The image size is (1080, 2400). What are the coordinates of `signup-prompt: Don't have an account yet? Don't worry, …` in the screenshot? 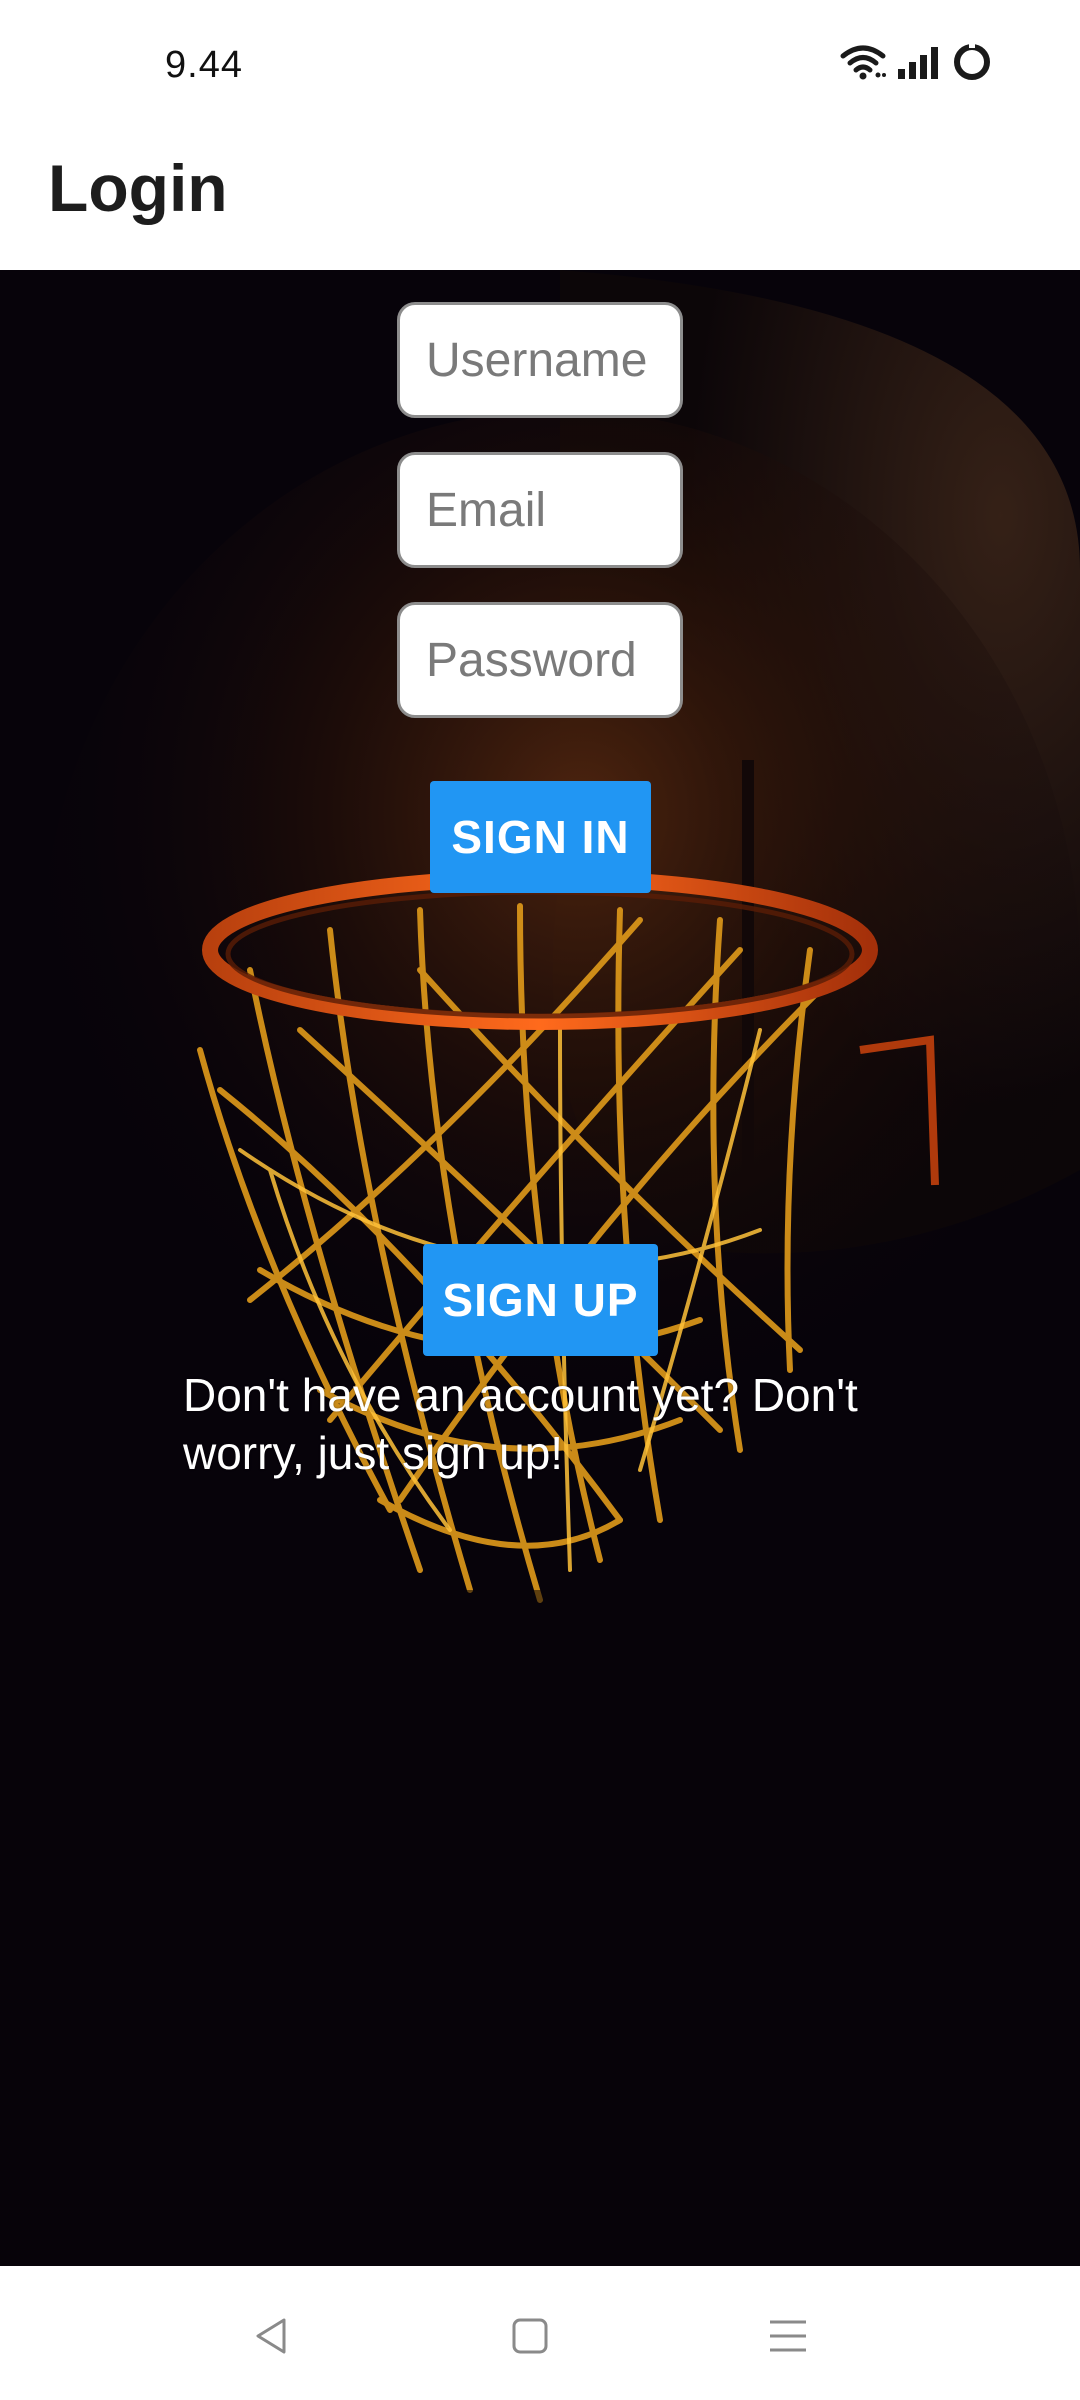 It's located at (520, 1424).